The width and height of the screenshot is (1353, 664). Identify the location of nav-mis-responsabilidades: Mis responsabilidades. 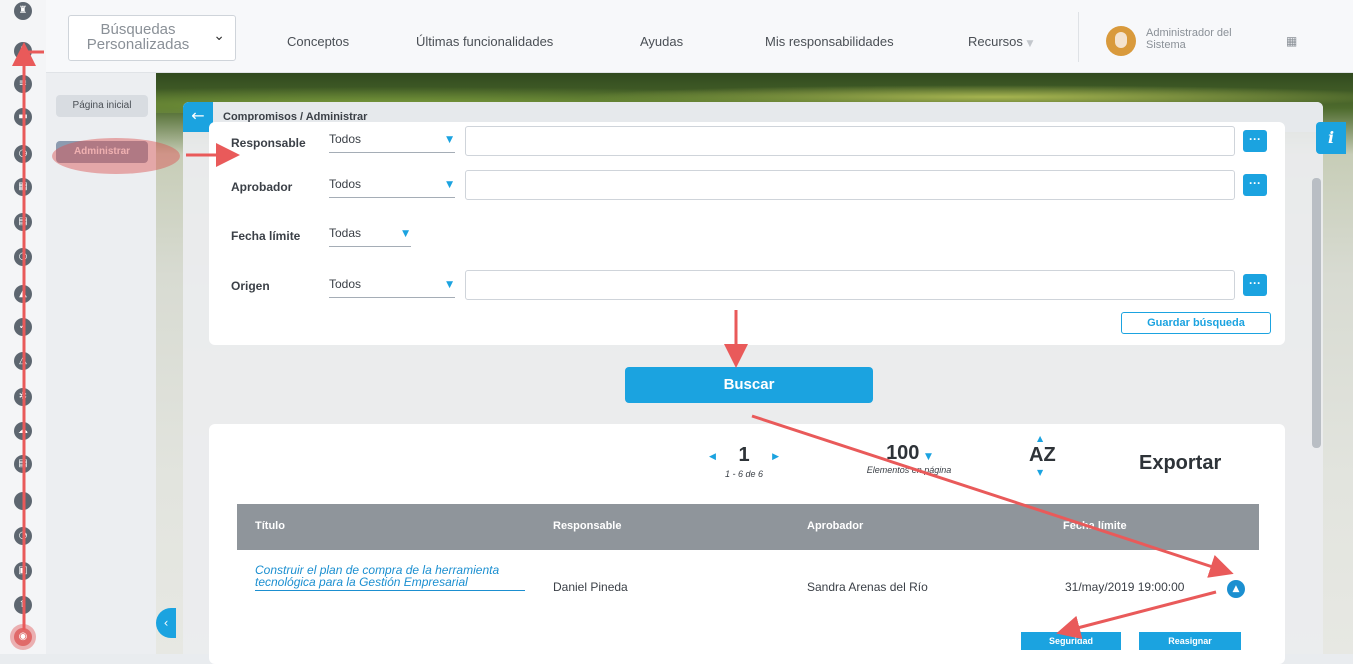
(829, 41).